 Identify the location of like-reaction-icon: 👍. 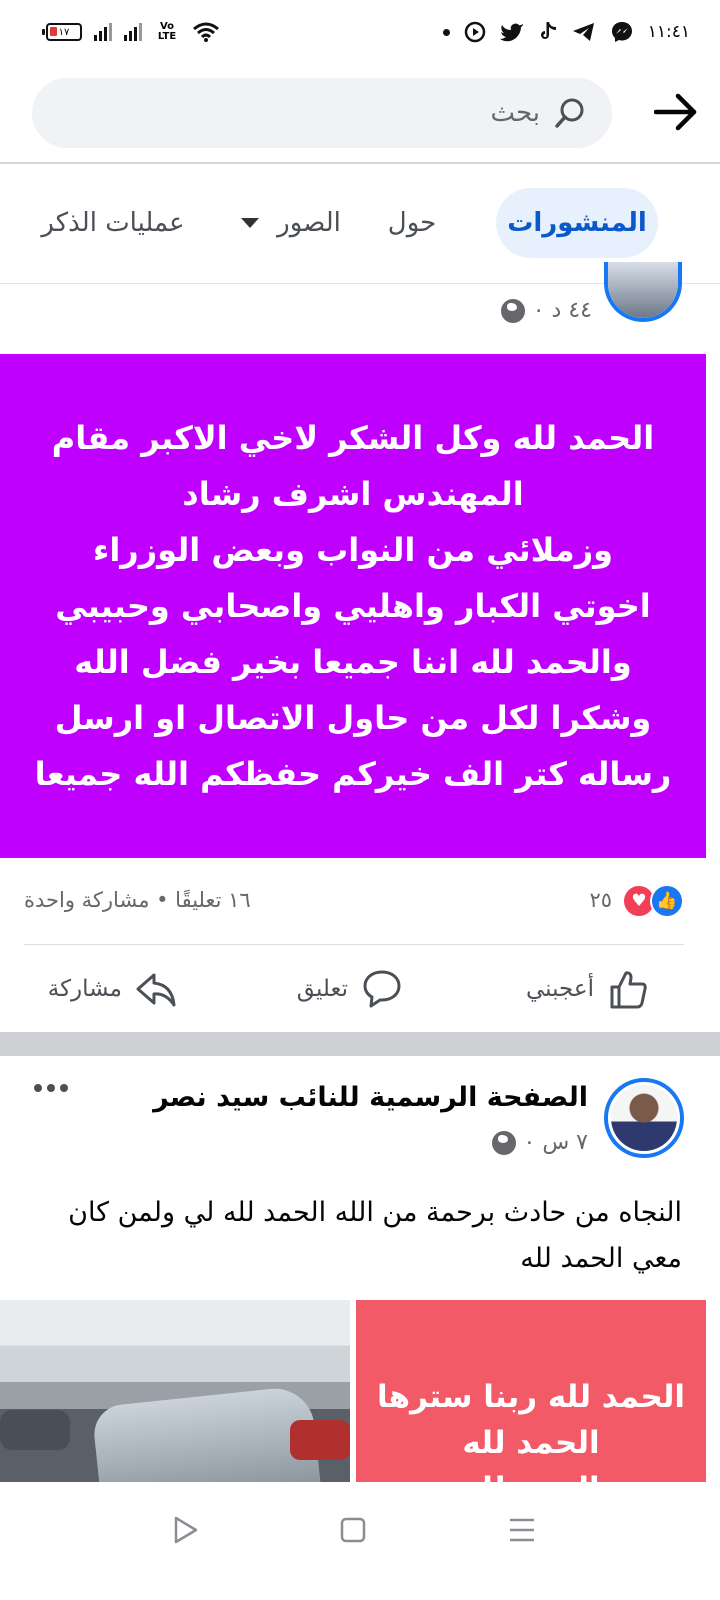
(667, 901).